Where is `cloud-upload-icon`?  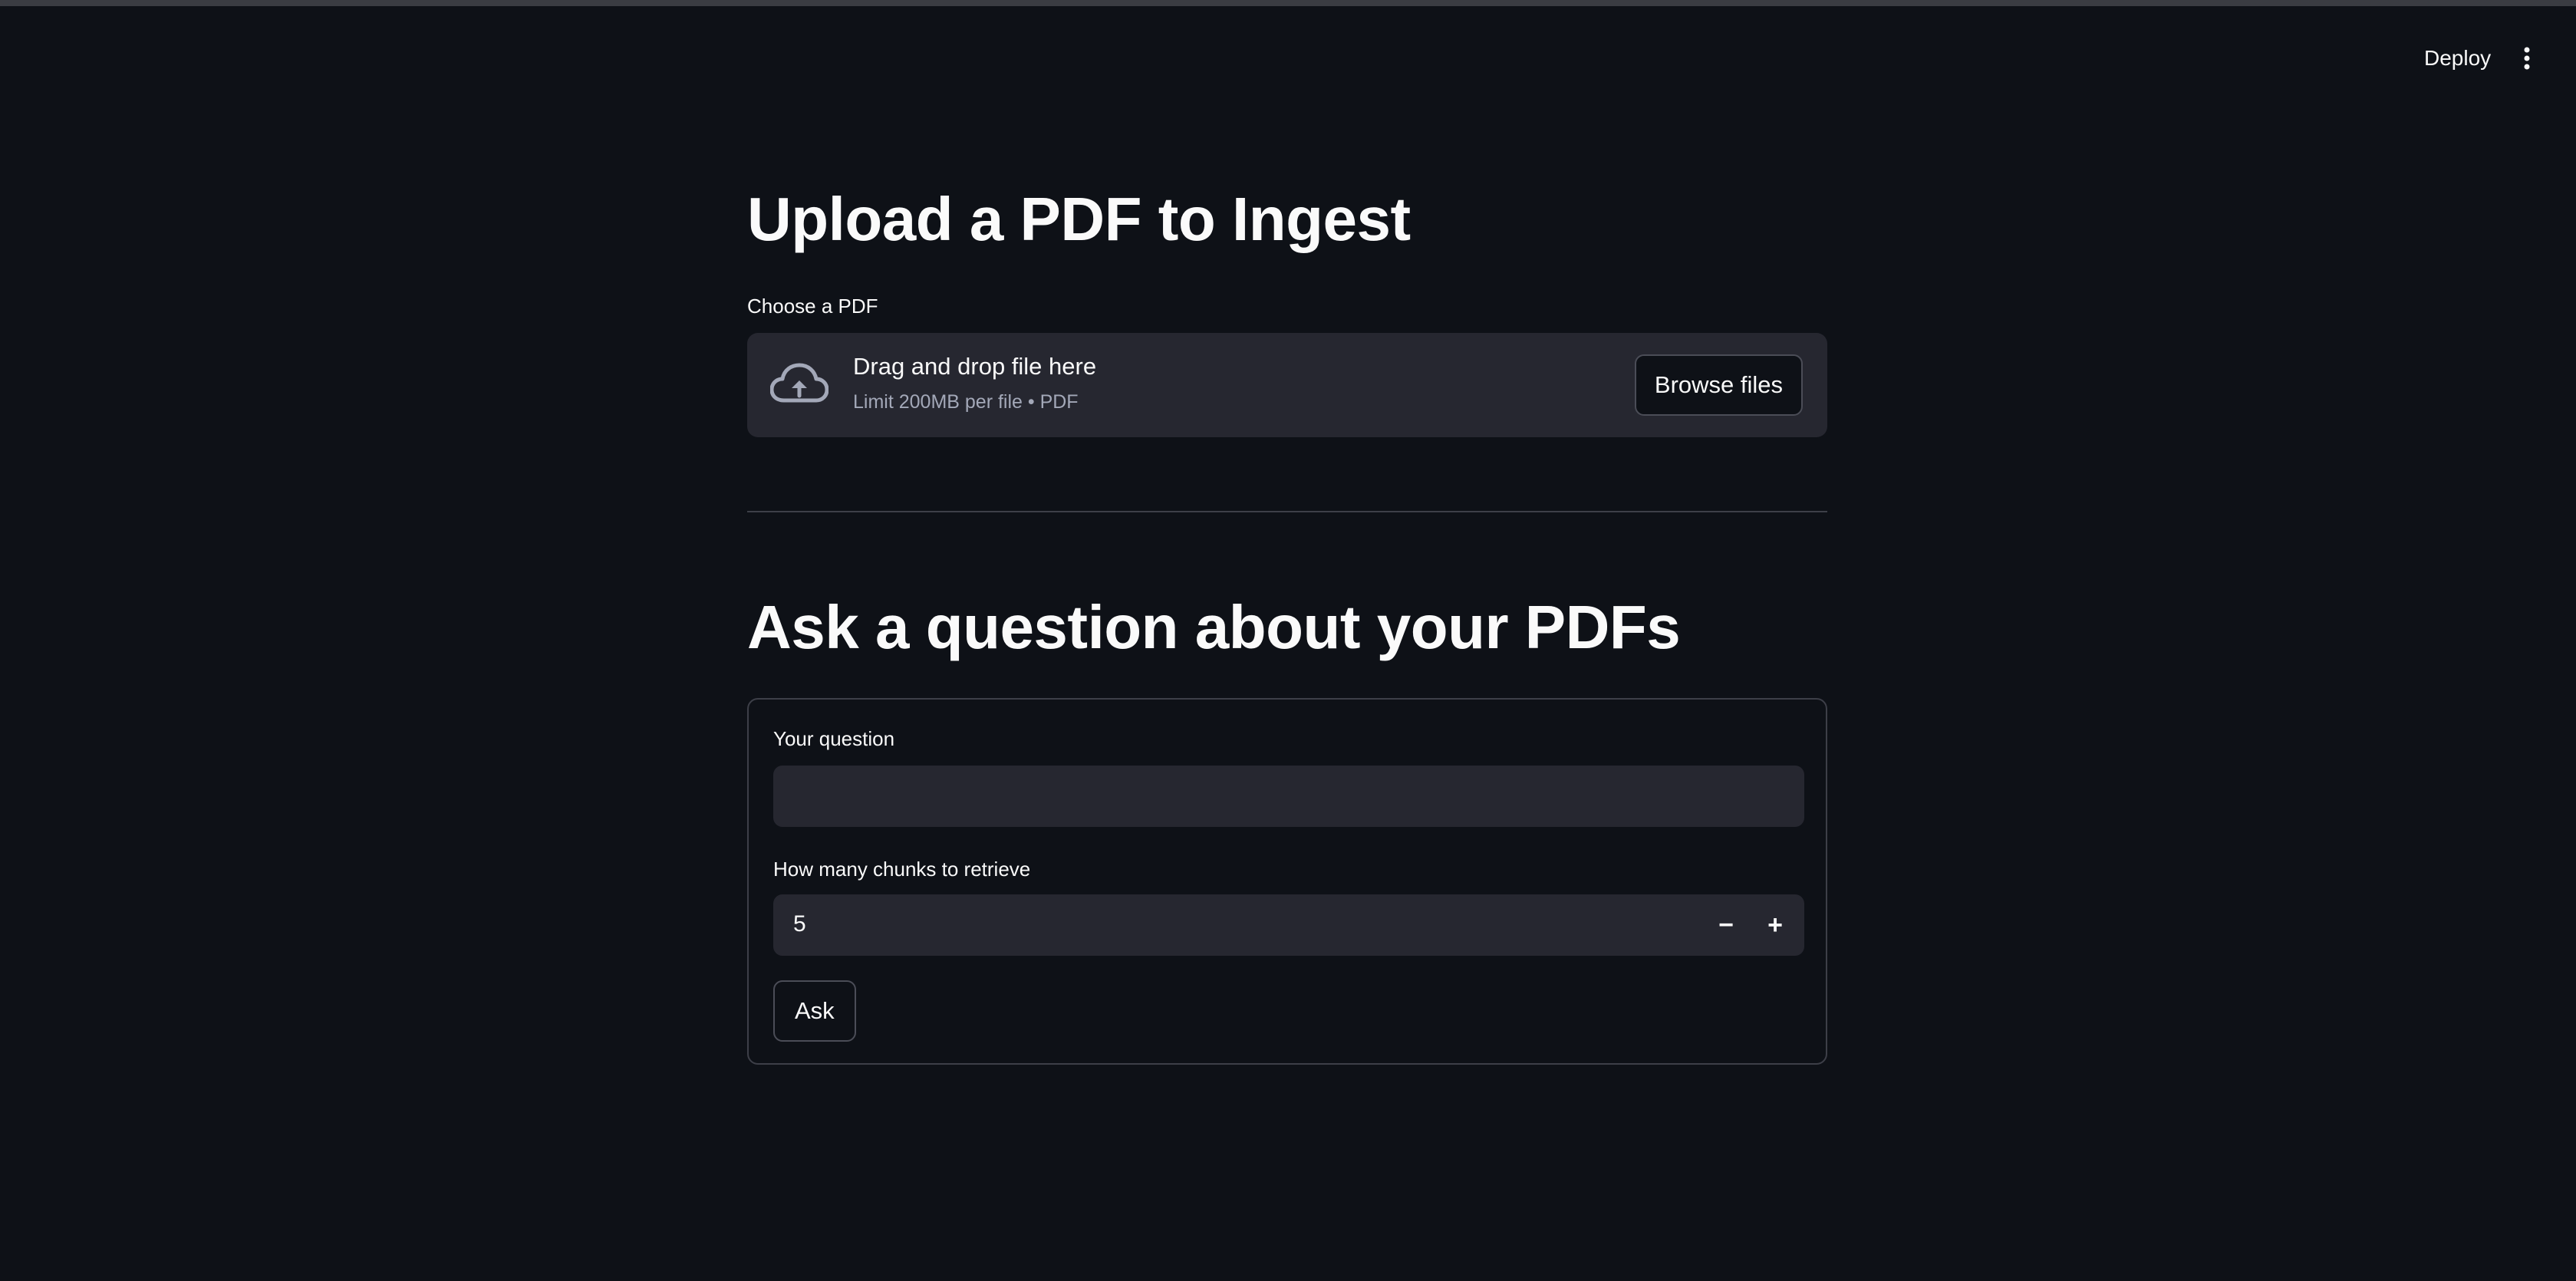
cloud-upload-icon is located at coordinates (799, 383).